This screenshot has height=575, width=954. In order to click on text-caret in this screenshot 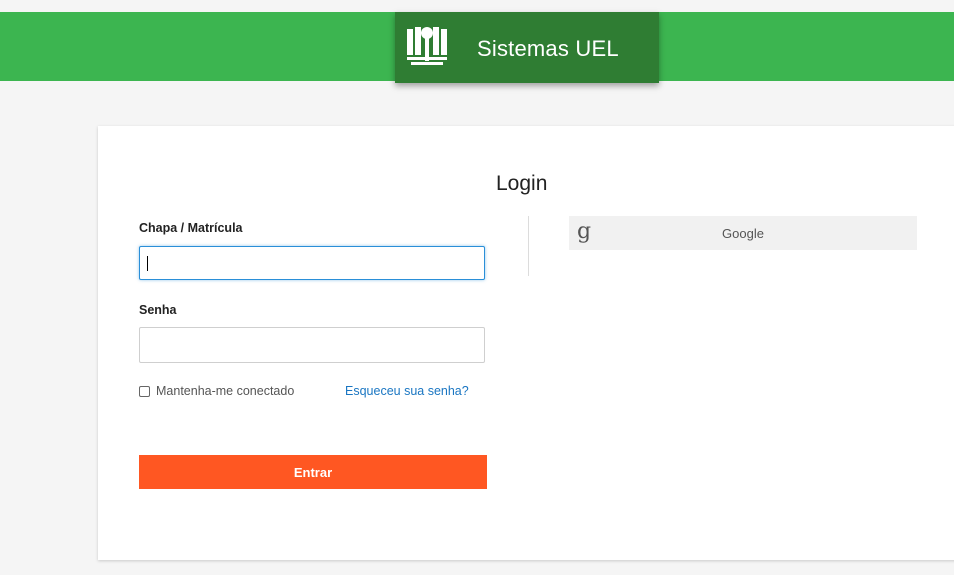, I will do `click(147, 263)`.